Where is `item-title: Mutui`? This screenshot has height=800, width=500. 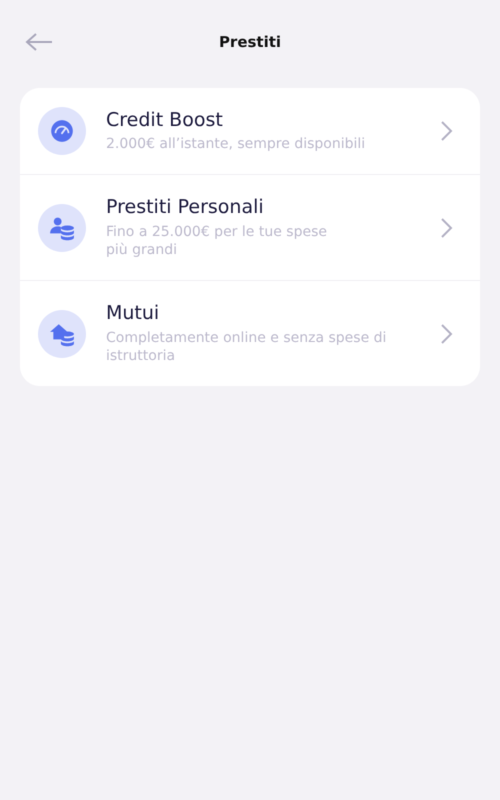 item-title: Mutui is located at coordinates (133, 313).